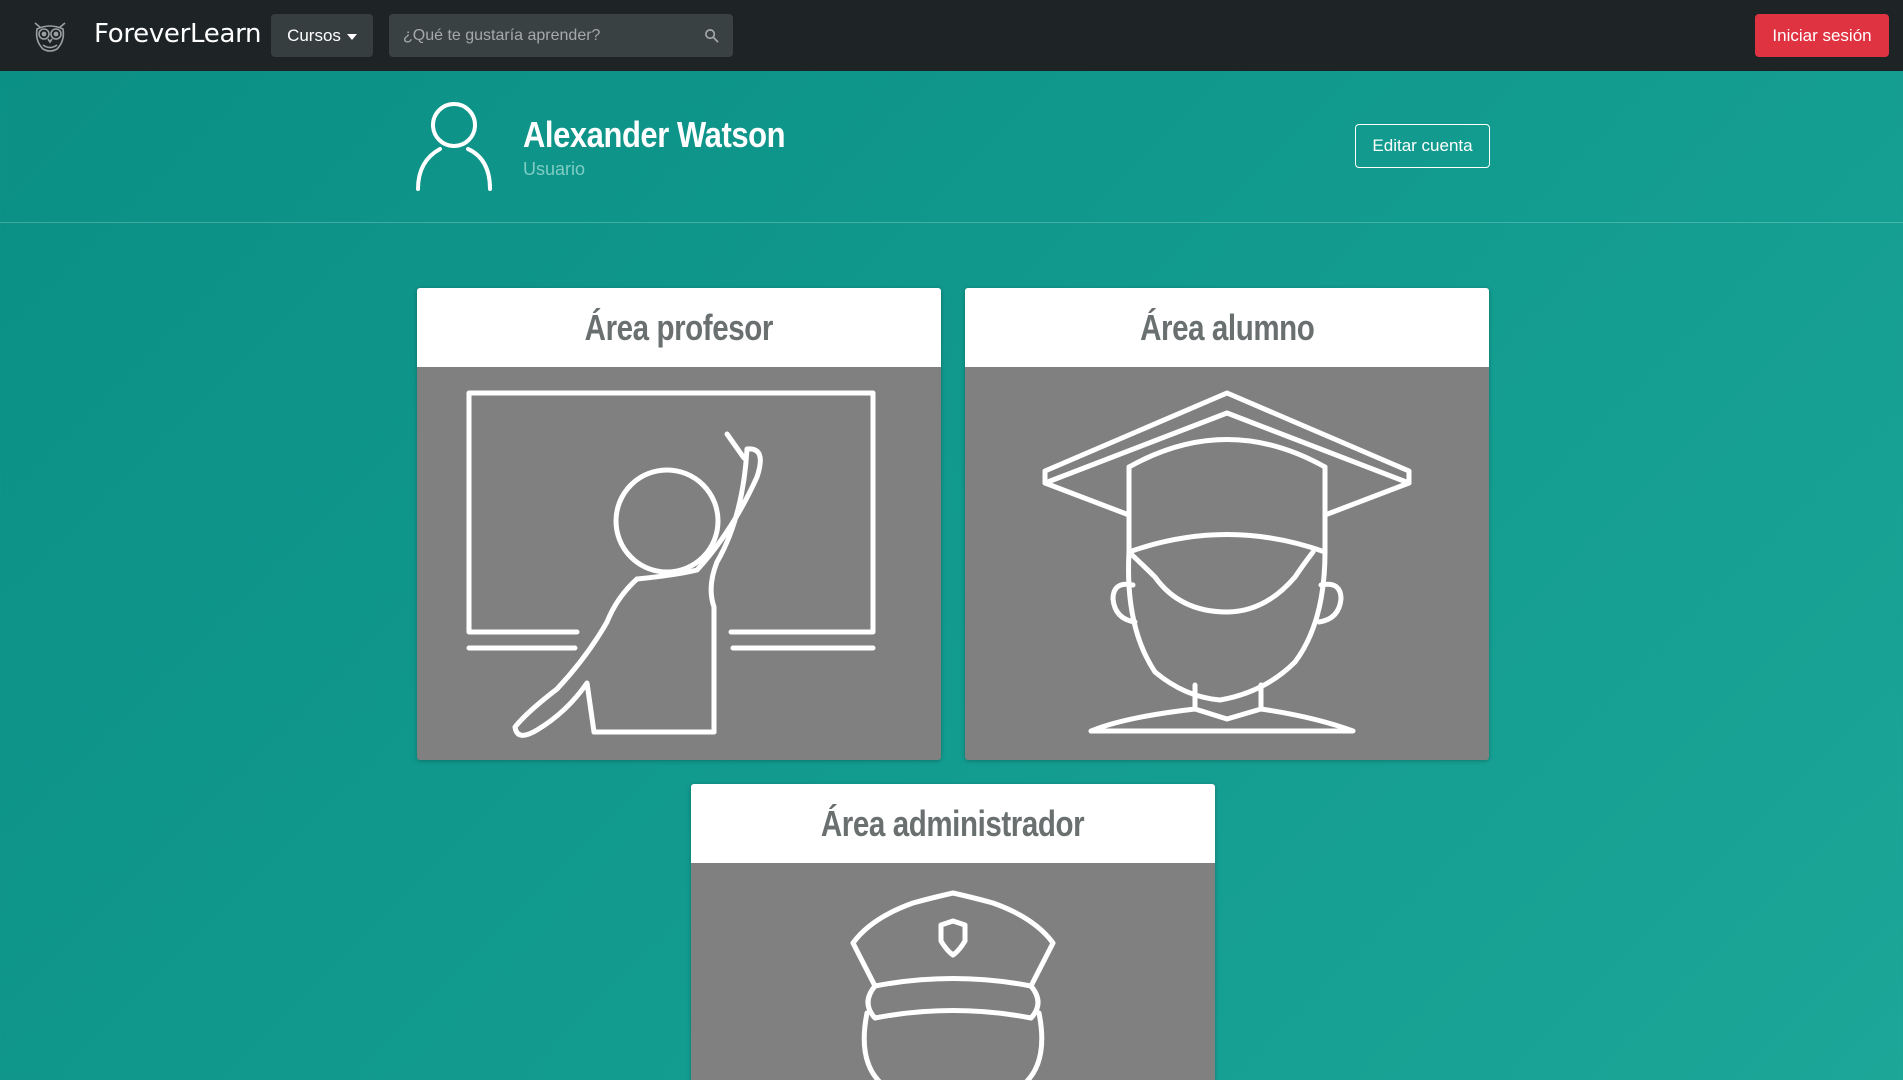 The height and width of the screenshot is (1080, 1903). I want to click on card-header: Área alumno, so click(1227, 327).